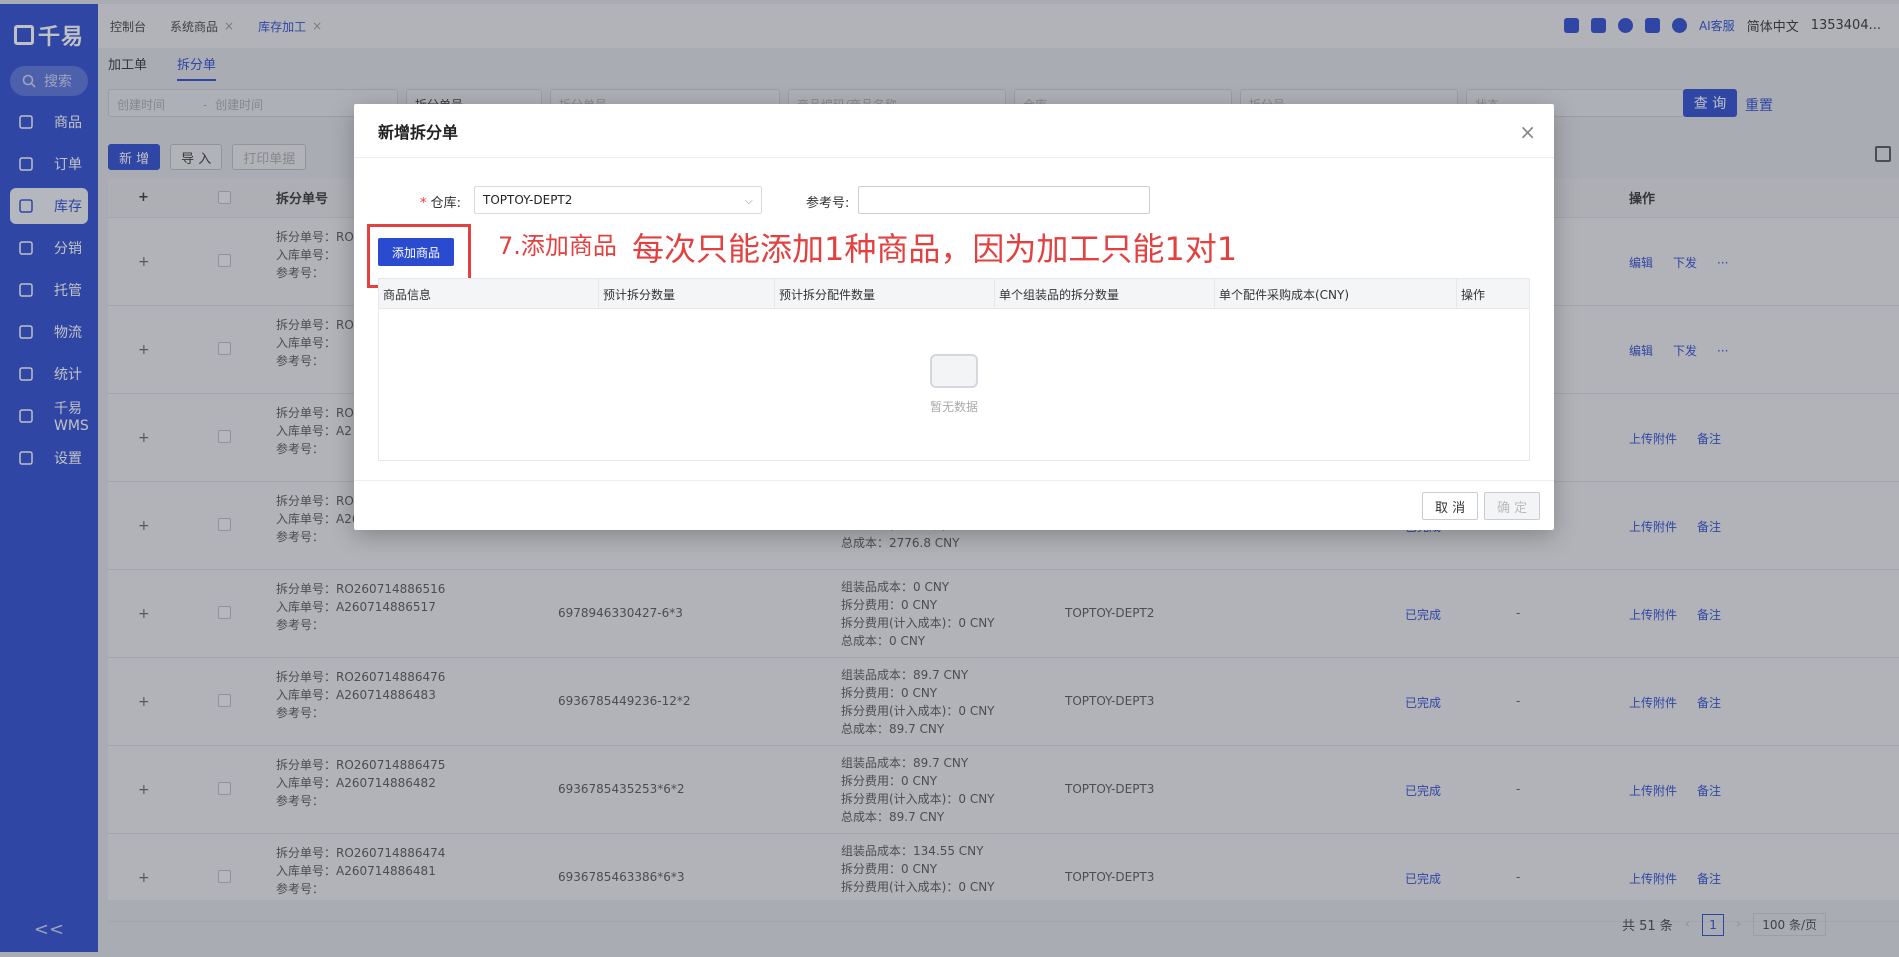 This screenshot has height=957, width=1899. I want to click on add-product-button: 添加商品, so click(416, 252).